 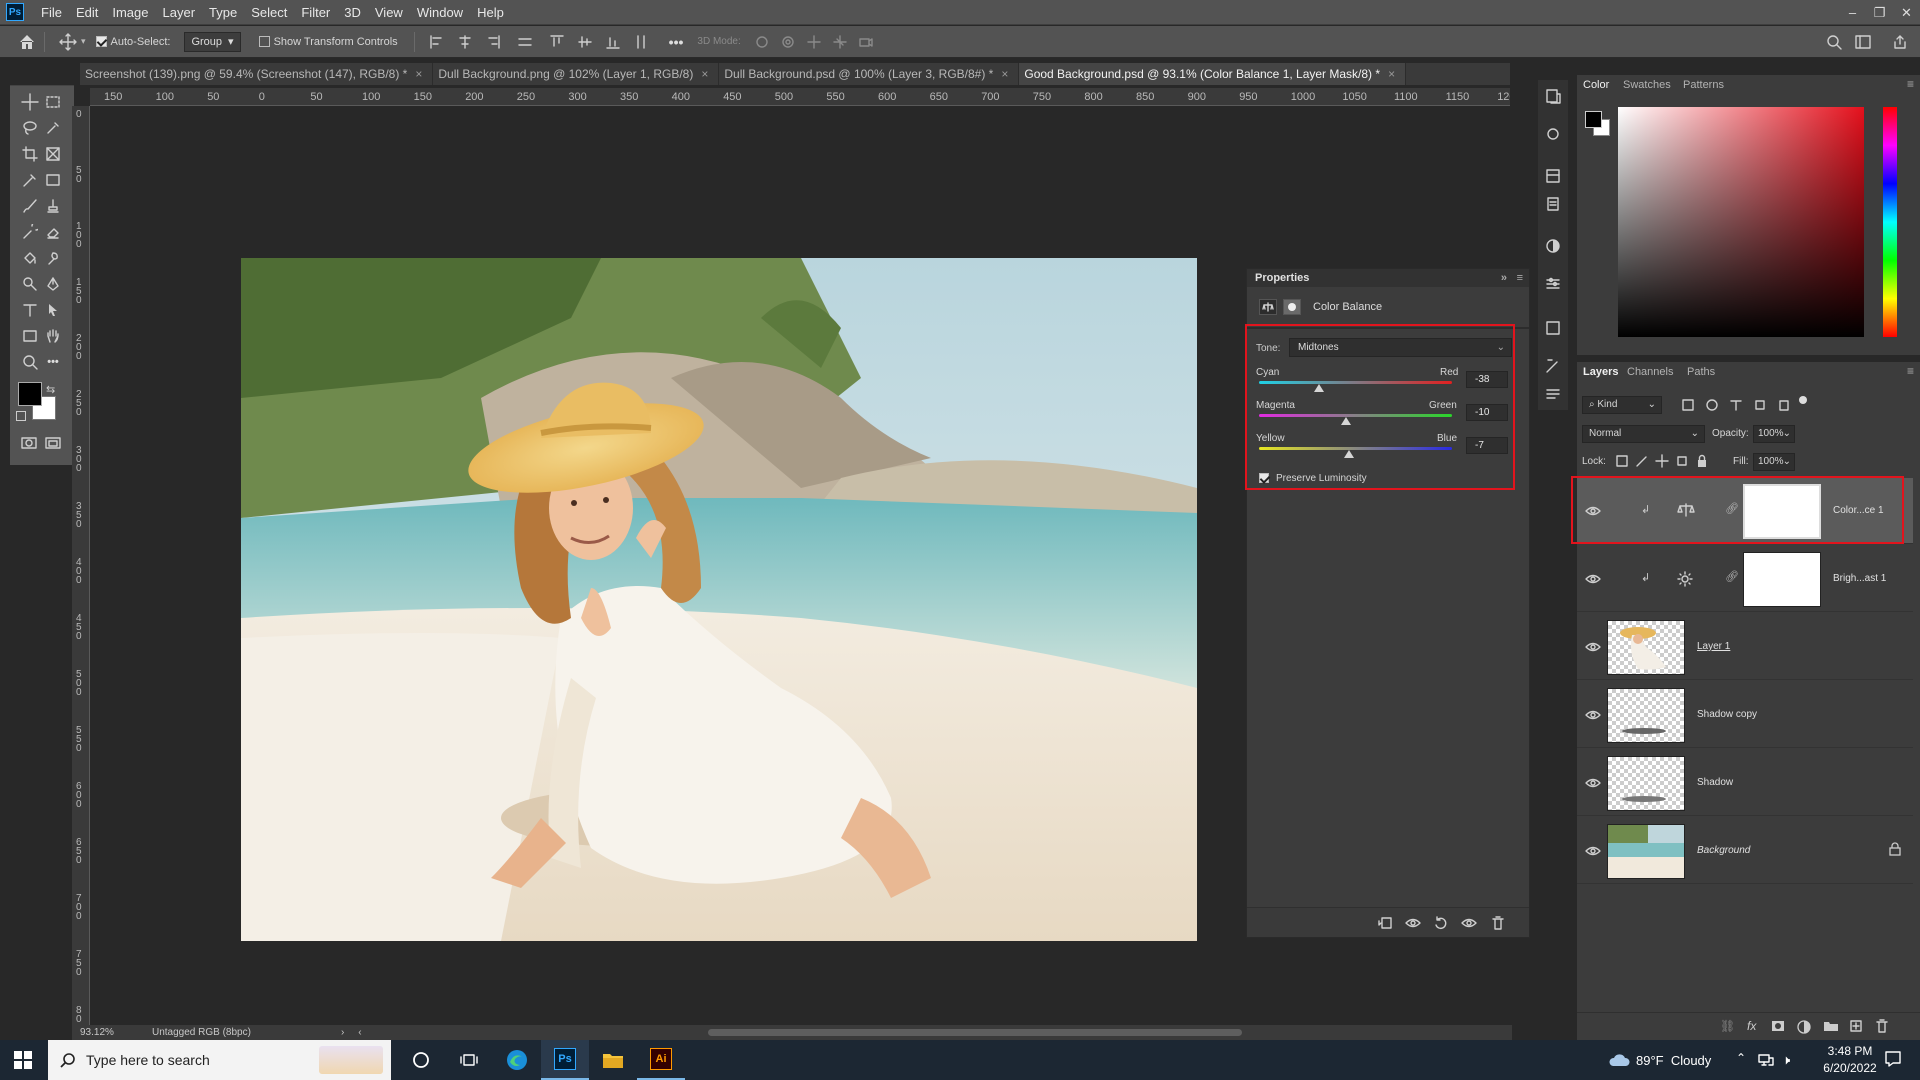 What do you see at coordinates (1882, 1026) in the screenshot?
I see `trash-icon` at bounding box center [1882, 1026].